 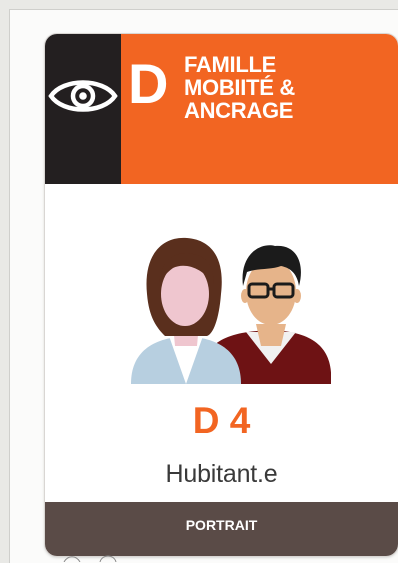 What do you see at coordinates (221, 529) in the screenshot?
I see `card-footer: PORTRAIT` at bounding box center [221, 529].